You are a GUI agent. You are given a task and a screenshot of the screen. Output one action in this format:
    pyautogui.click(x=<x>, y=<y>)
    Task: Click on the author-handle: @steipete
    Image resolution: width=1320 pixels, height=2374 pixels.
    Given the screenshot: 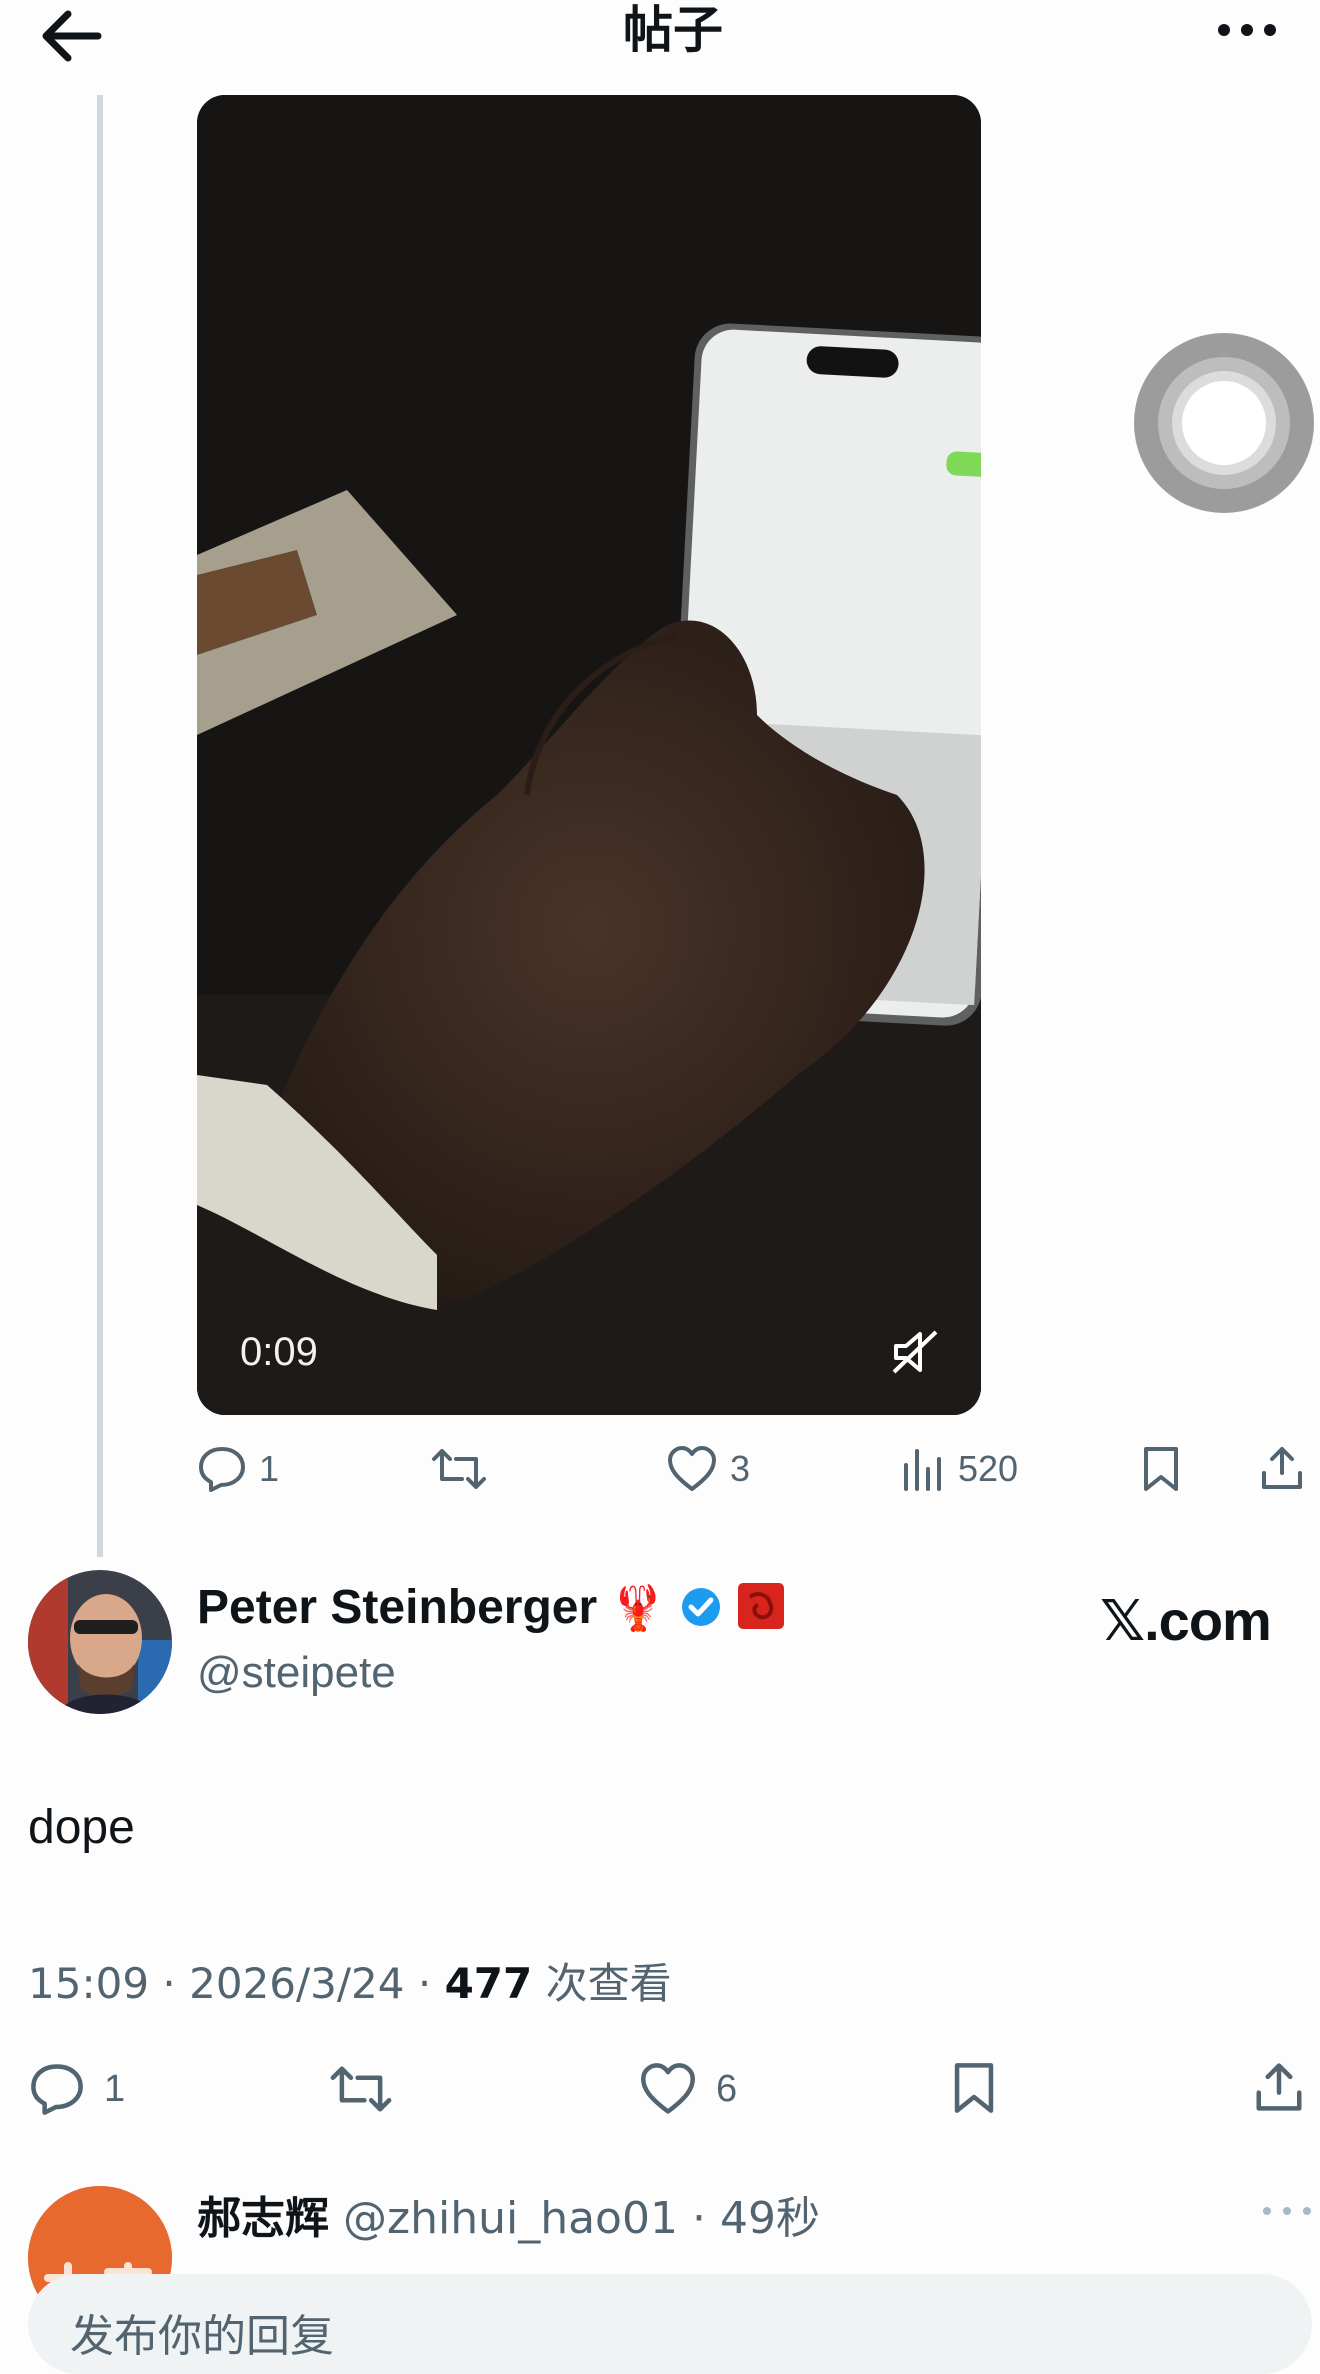 What is the action you would take?
    pyautogui.click(x=296, y=1673)
    